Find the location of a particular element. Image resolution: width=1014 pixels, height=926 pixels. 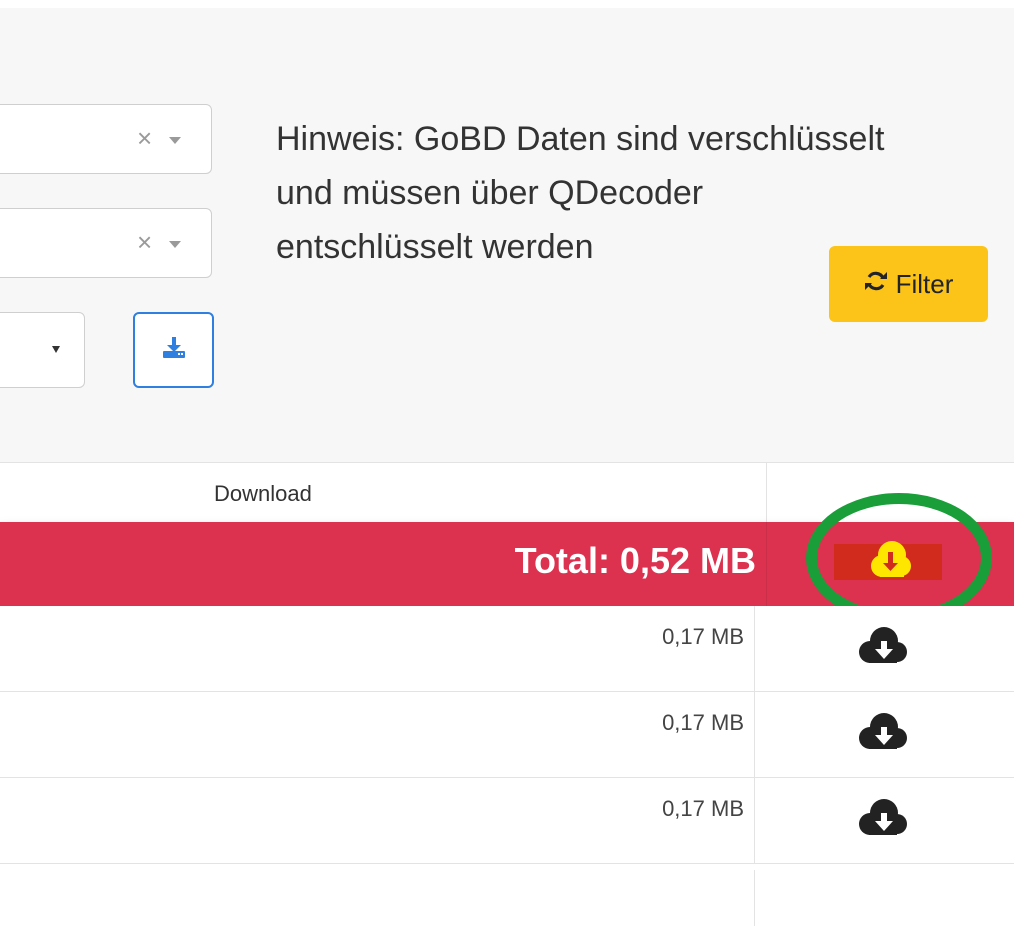

highlight-ring is located at coordinates (899, 558).